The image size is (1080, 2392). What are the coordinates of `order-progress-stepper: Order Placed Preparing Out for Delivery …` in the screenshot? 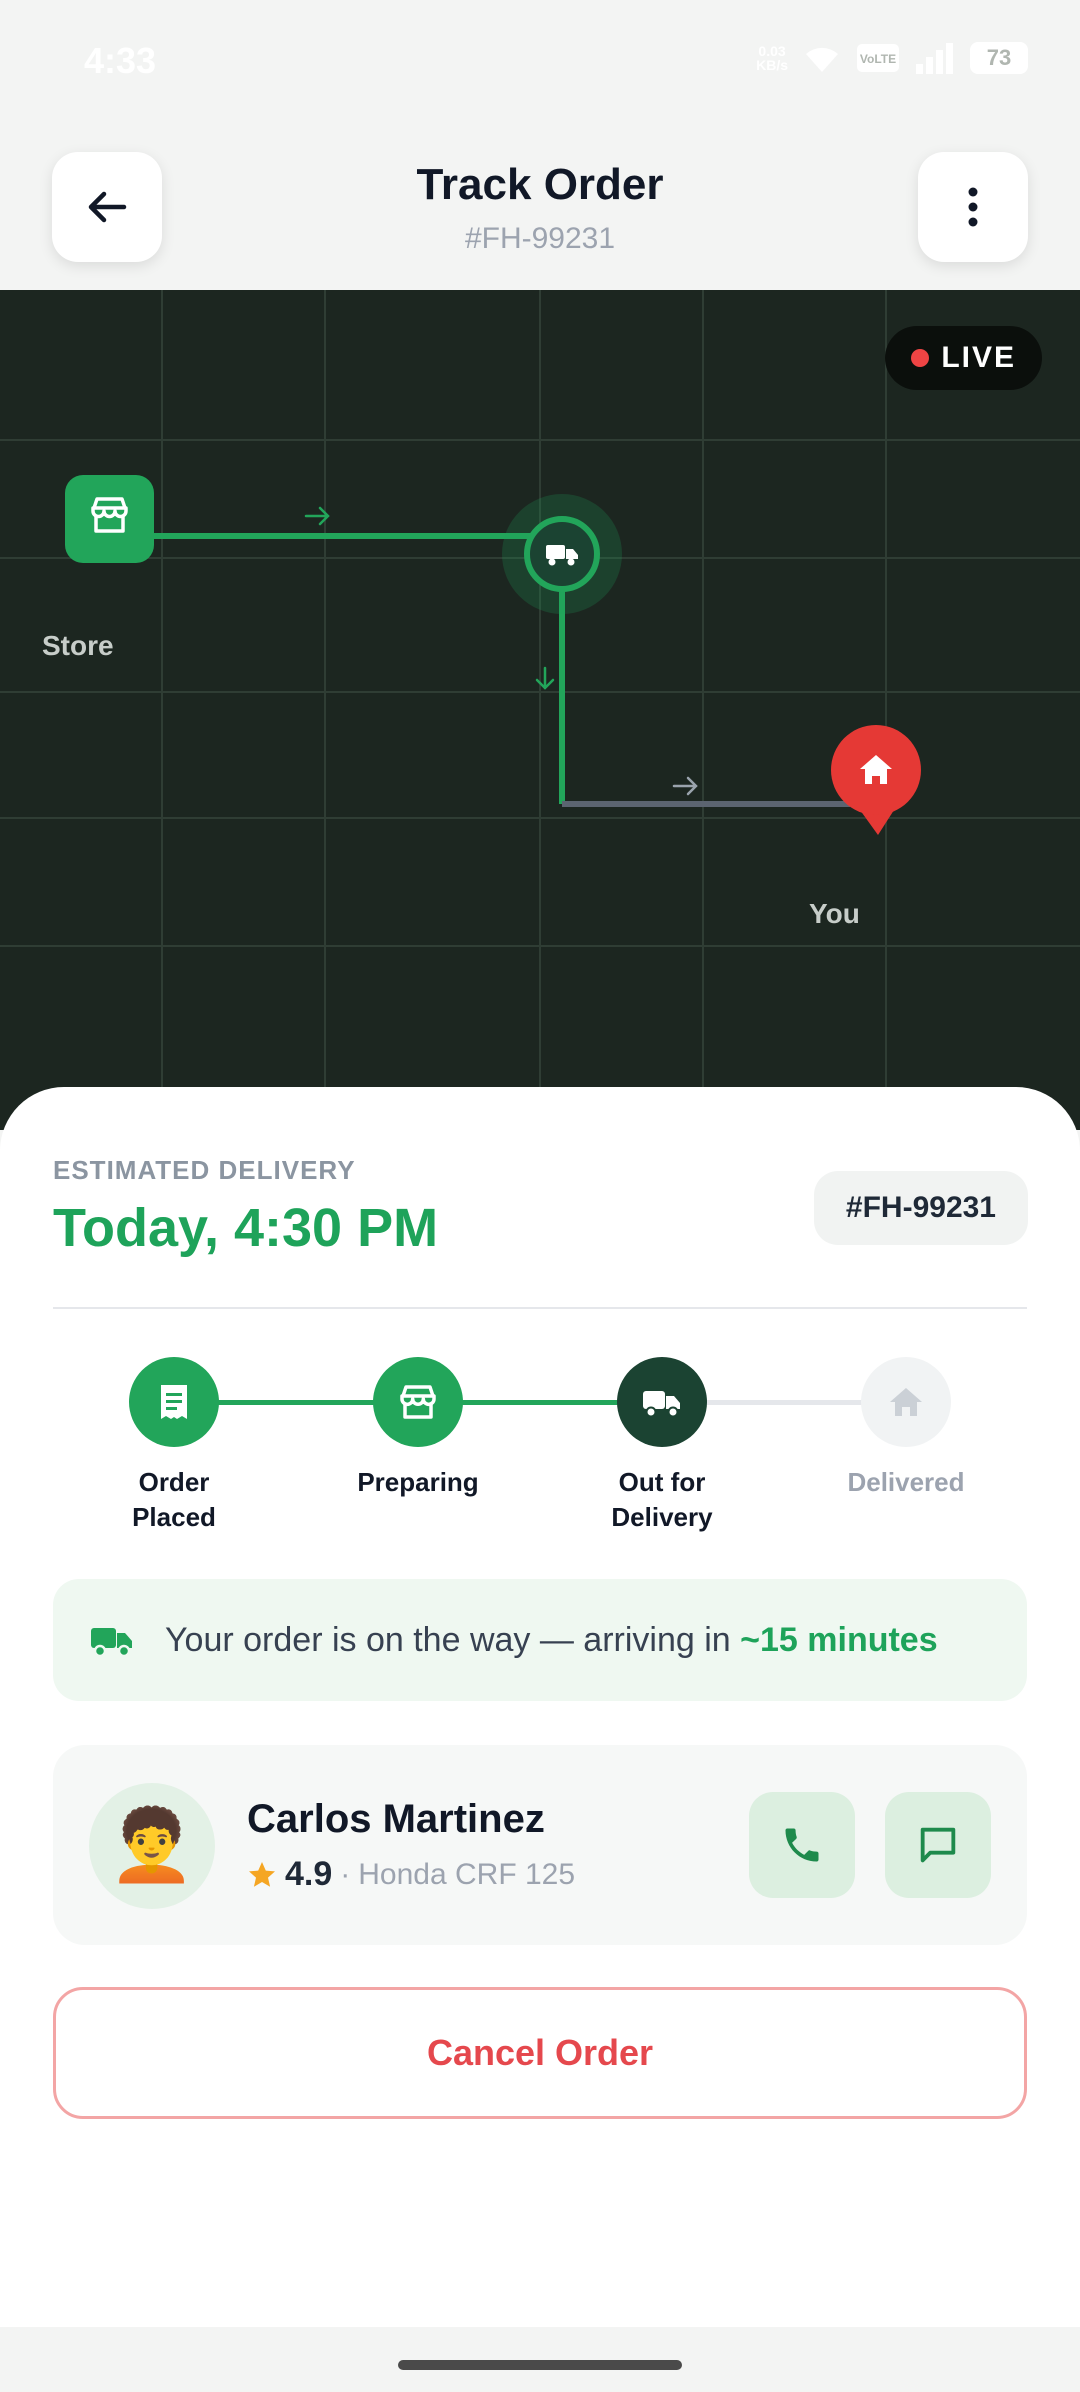 It's located at (540, 1452).